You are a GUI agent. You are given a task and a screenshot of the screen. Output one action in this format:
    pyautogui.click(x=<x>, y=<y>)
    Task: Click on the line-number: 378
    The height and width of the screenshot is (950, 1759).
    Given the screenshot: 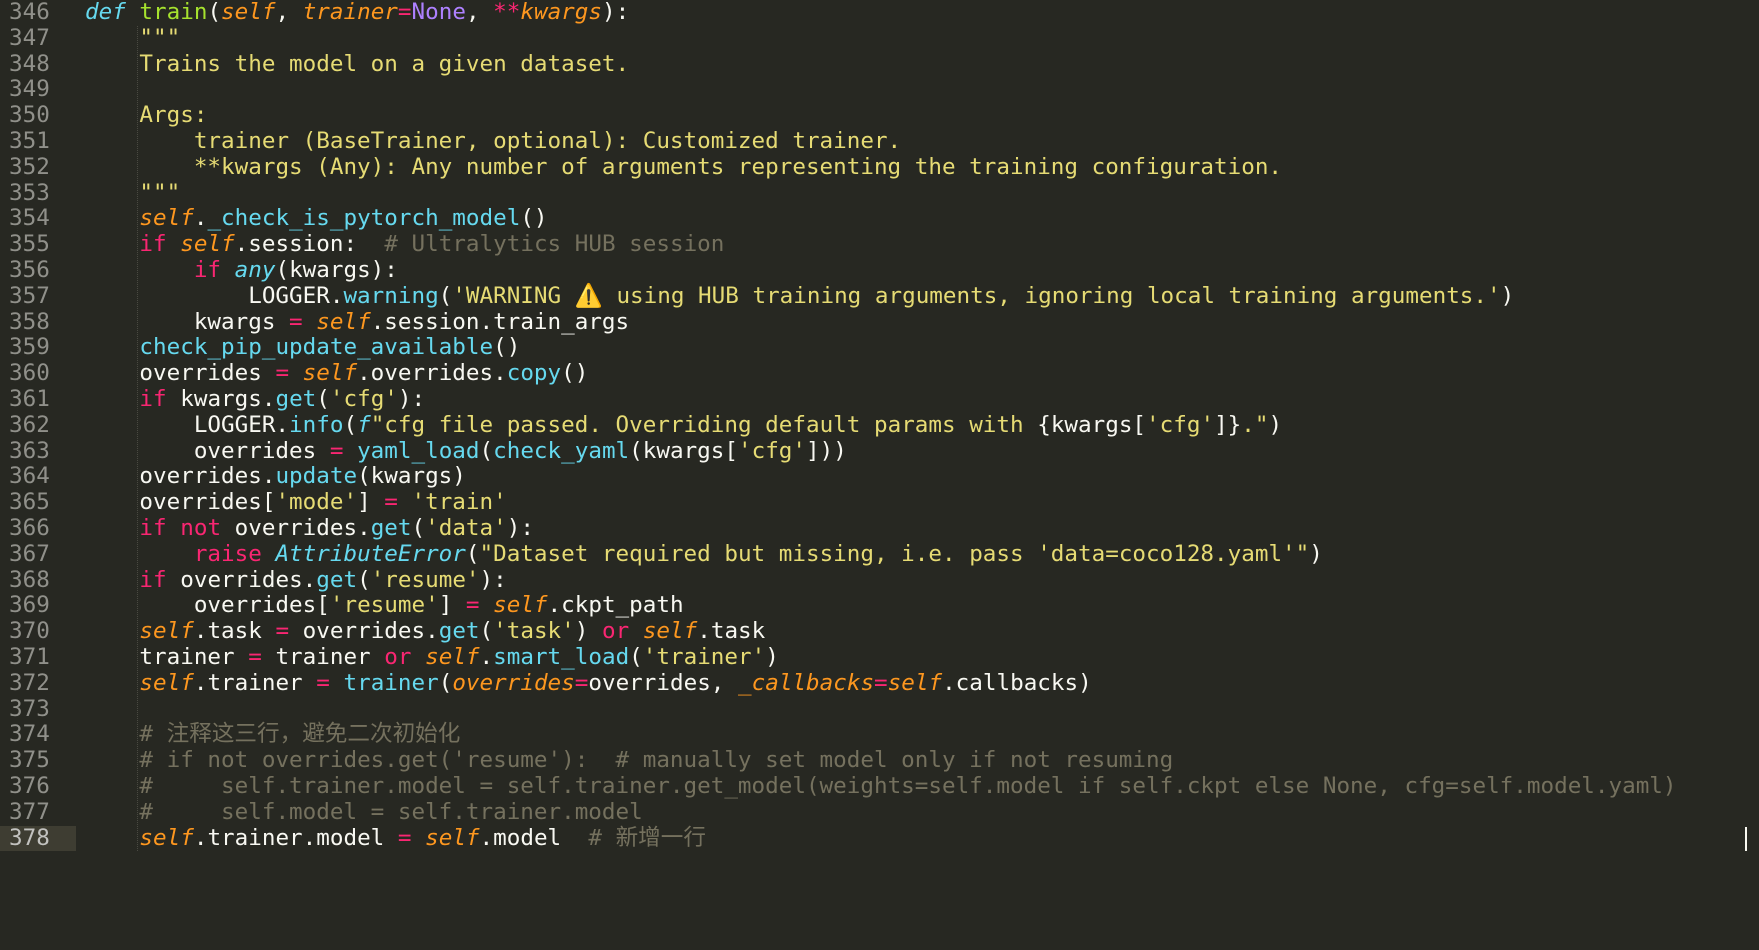 What is the action you would take?
    pyautogui.click(x=38, y=838)
    